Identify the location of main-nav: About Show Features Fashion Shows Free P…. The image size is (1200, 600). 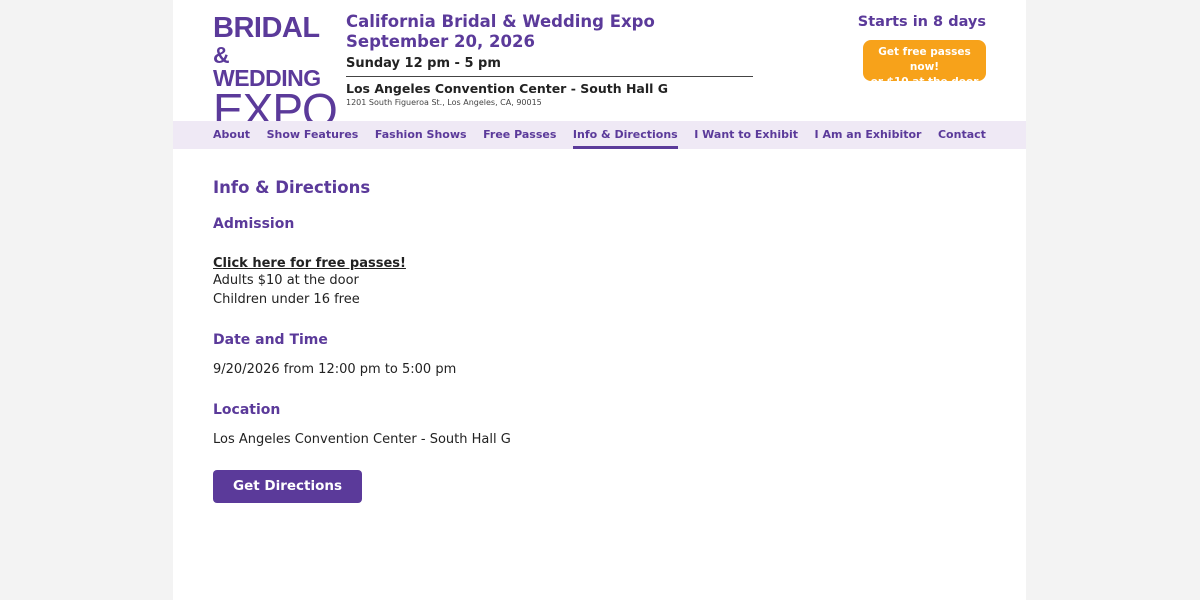
(599, 135).